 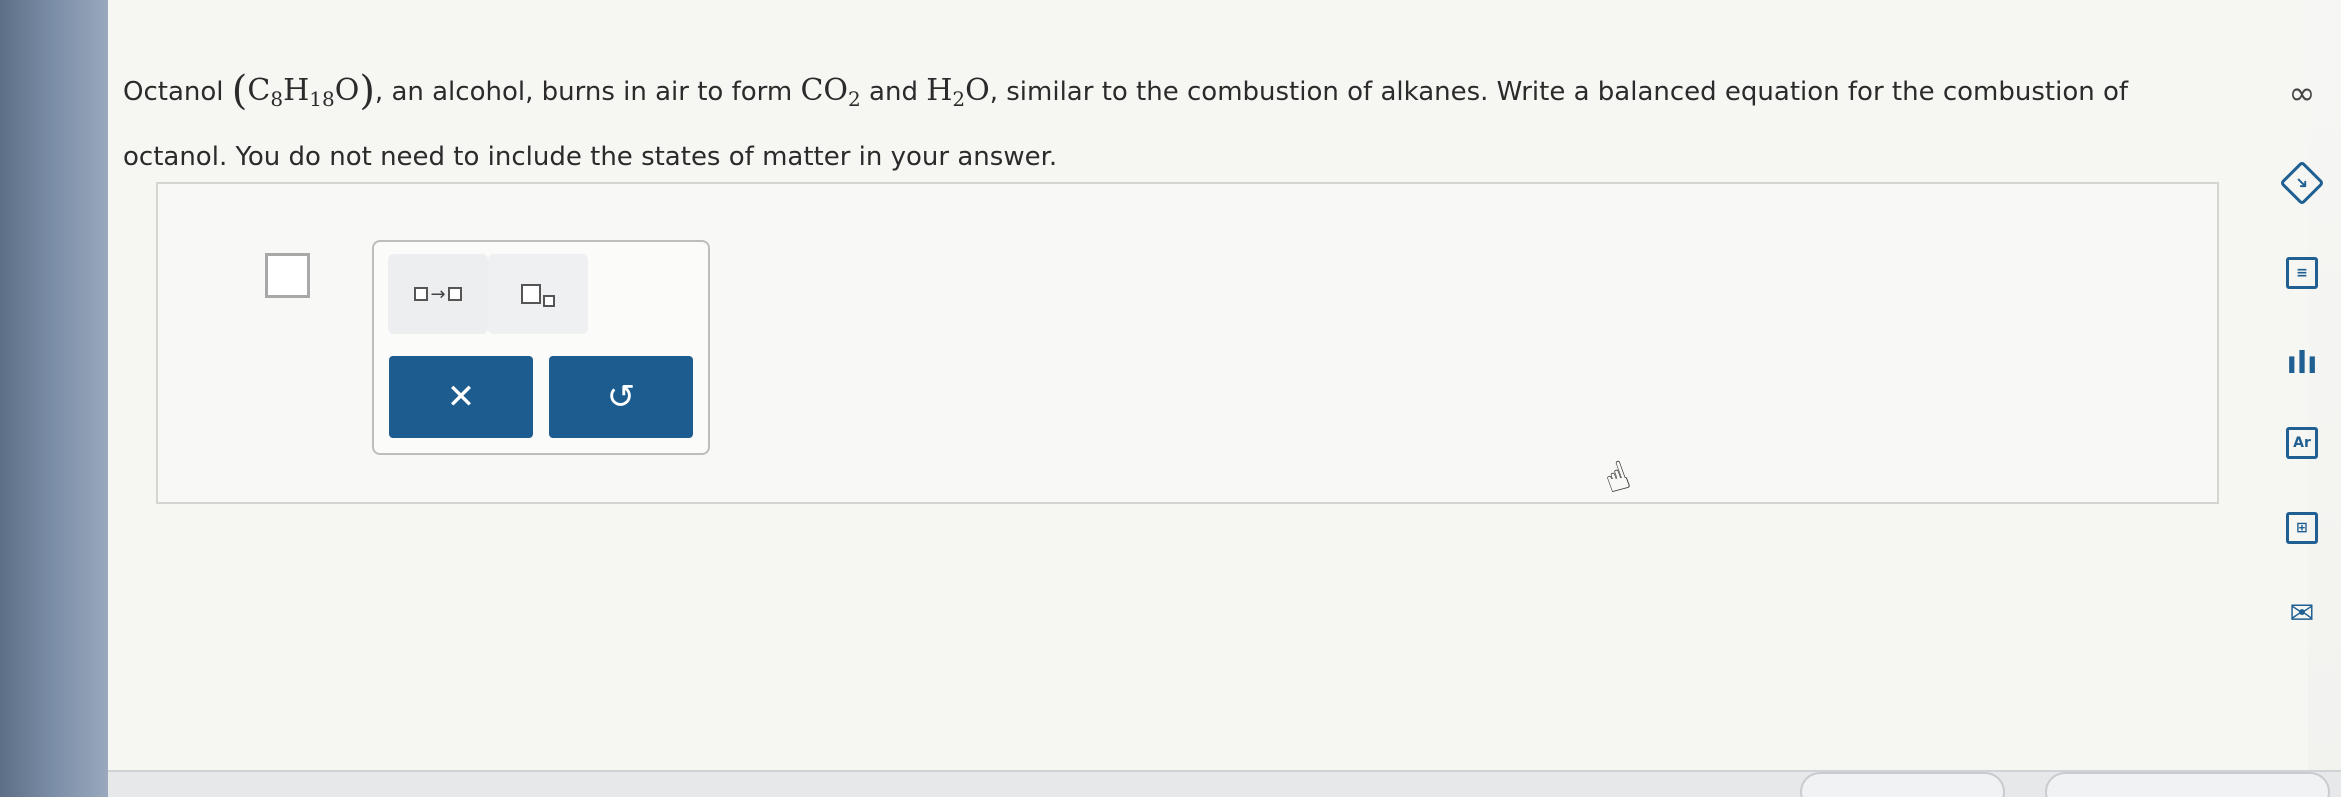 I want to click on close-icon: ✕, so click(x=461, y=397).